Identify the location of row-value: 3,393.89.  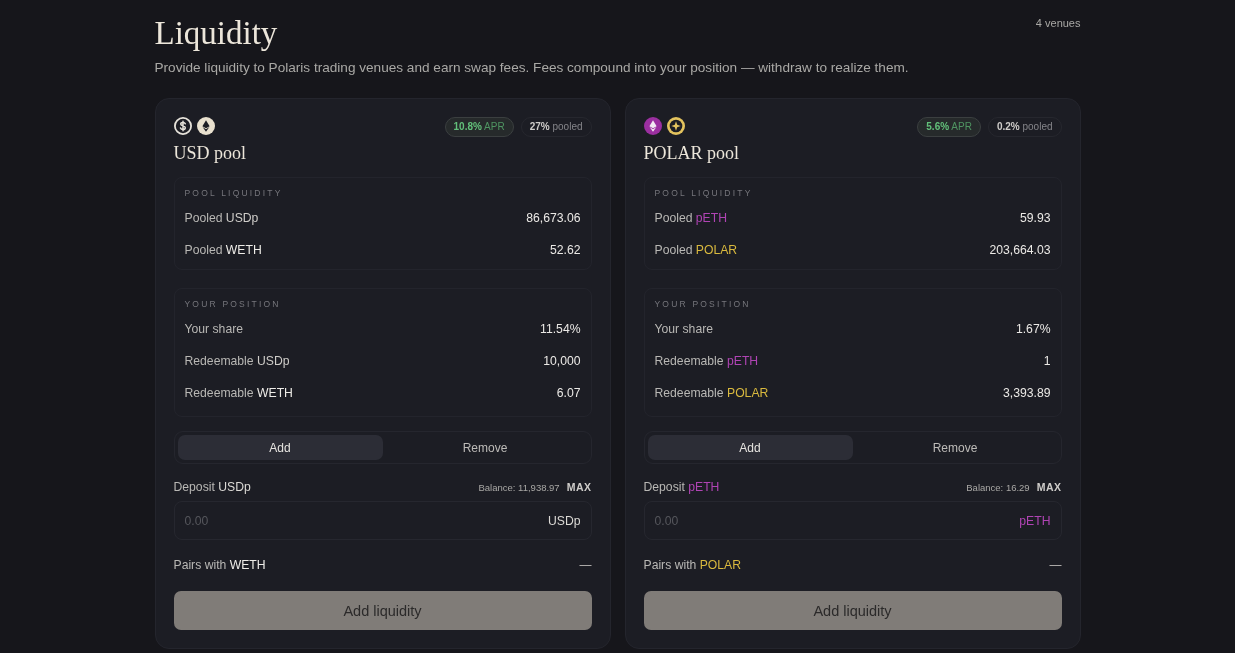
(1027, 393).